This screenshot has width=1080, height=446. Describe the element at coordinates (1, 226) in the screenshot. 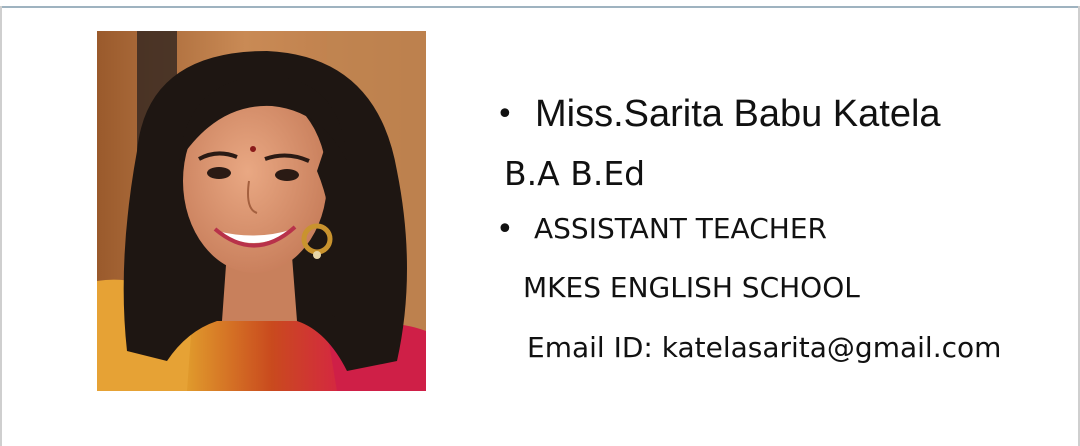

I see `left-border` at that location.